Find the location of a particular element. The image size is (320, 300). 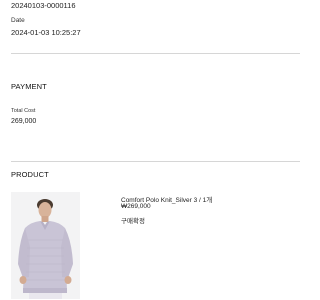

order-number: 20240103-0000116 is located at coordinates (43, 5).